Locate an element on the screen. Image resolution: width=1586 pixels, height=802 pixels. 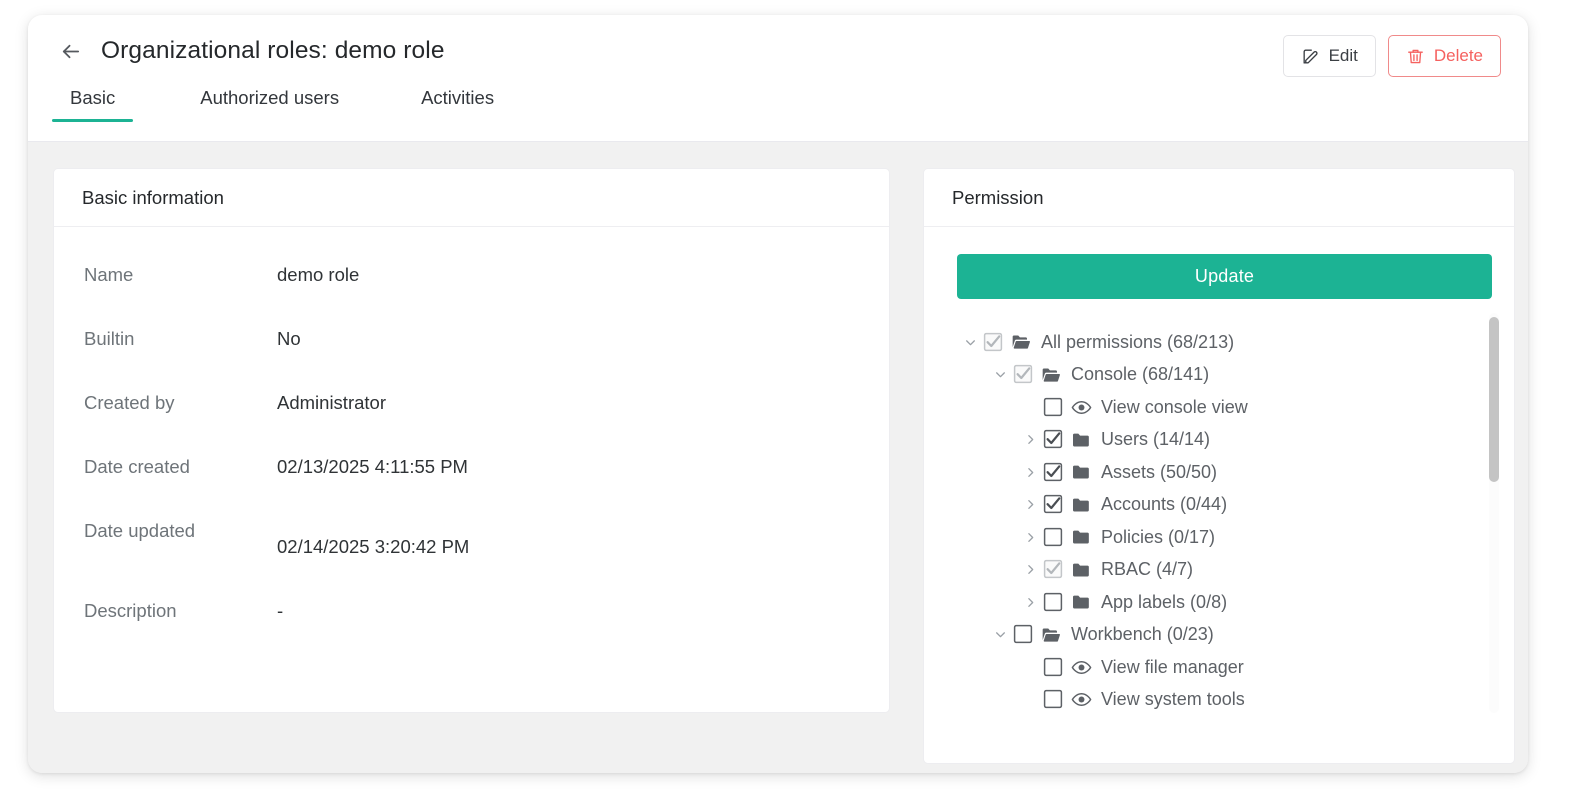
back-button is located at coordinates (70, 51).